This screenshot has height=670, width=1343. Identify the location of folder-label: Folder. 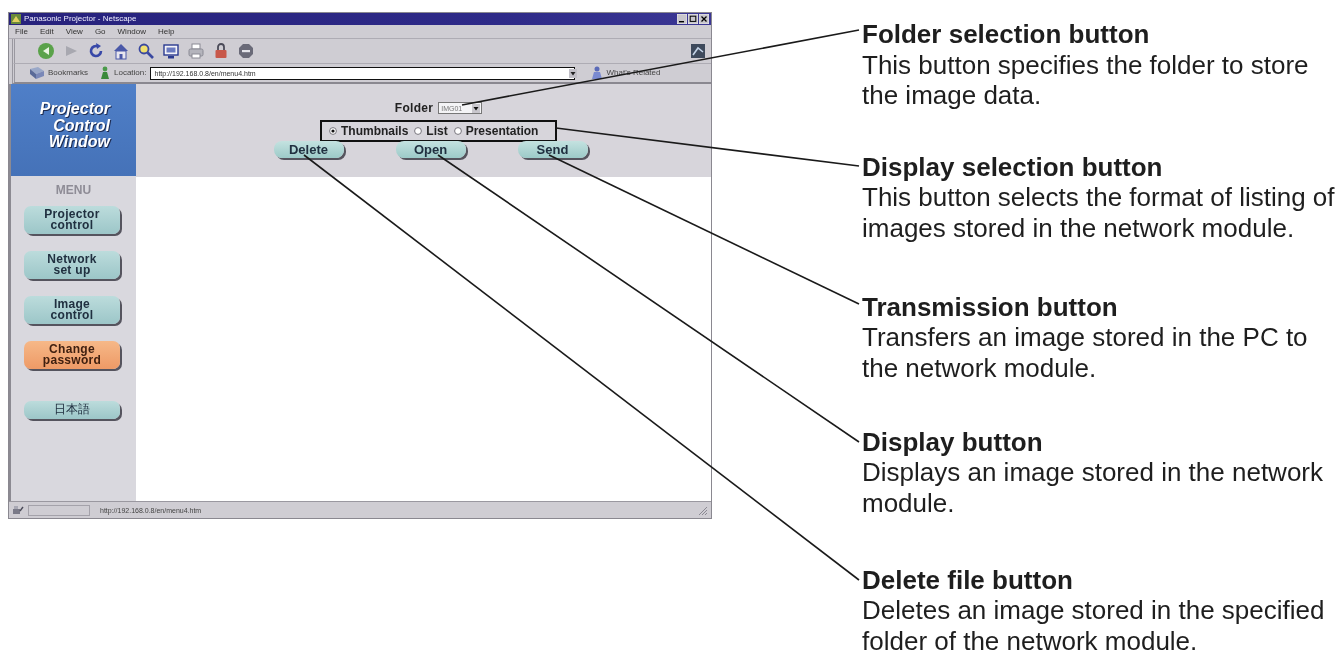
(414, 108).